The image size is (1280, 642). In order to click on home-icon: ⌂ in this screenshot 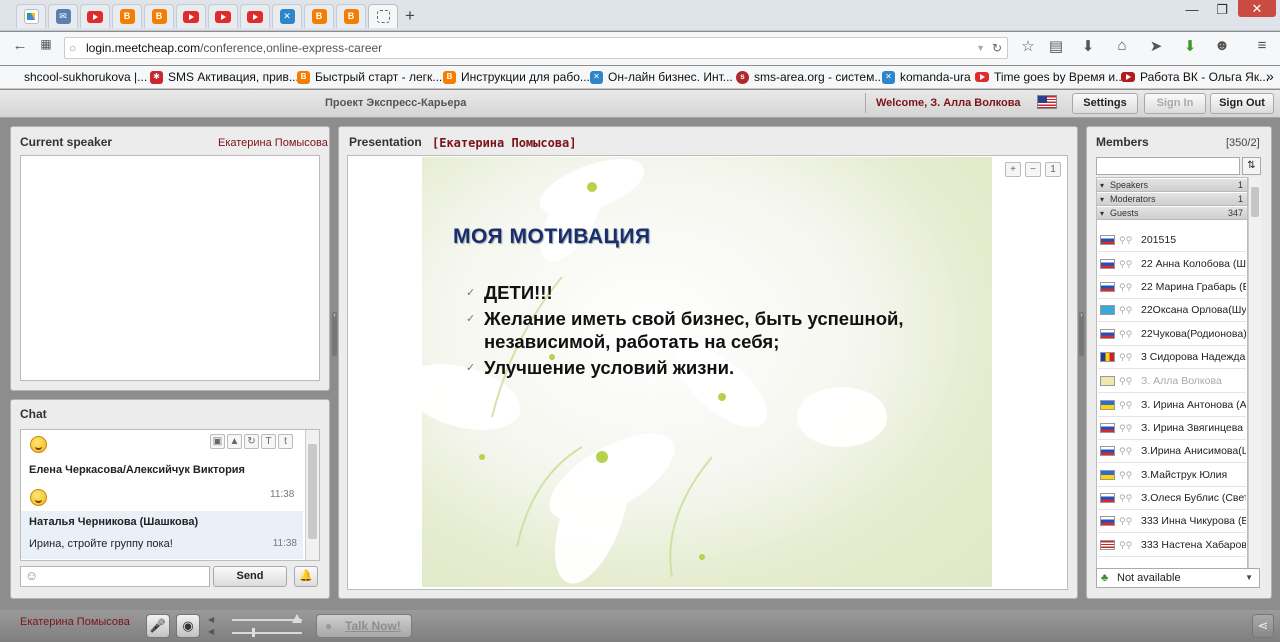, I will do `click(1122, 45)`.